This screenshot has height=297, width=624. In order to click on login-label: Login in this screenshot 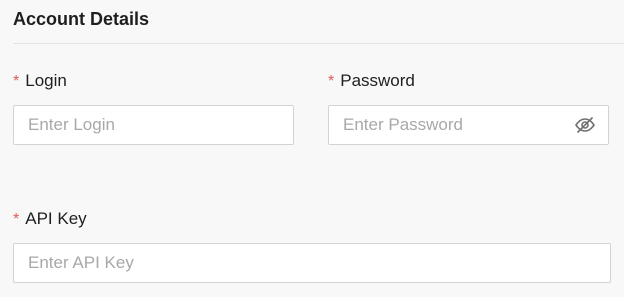, I will do `click(46, 80)`.